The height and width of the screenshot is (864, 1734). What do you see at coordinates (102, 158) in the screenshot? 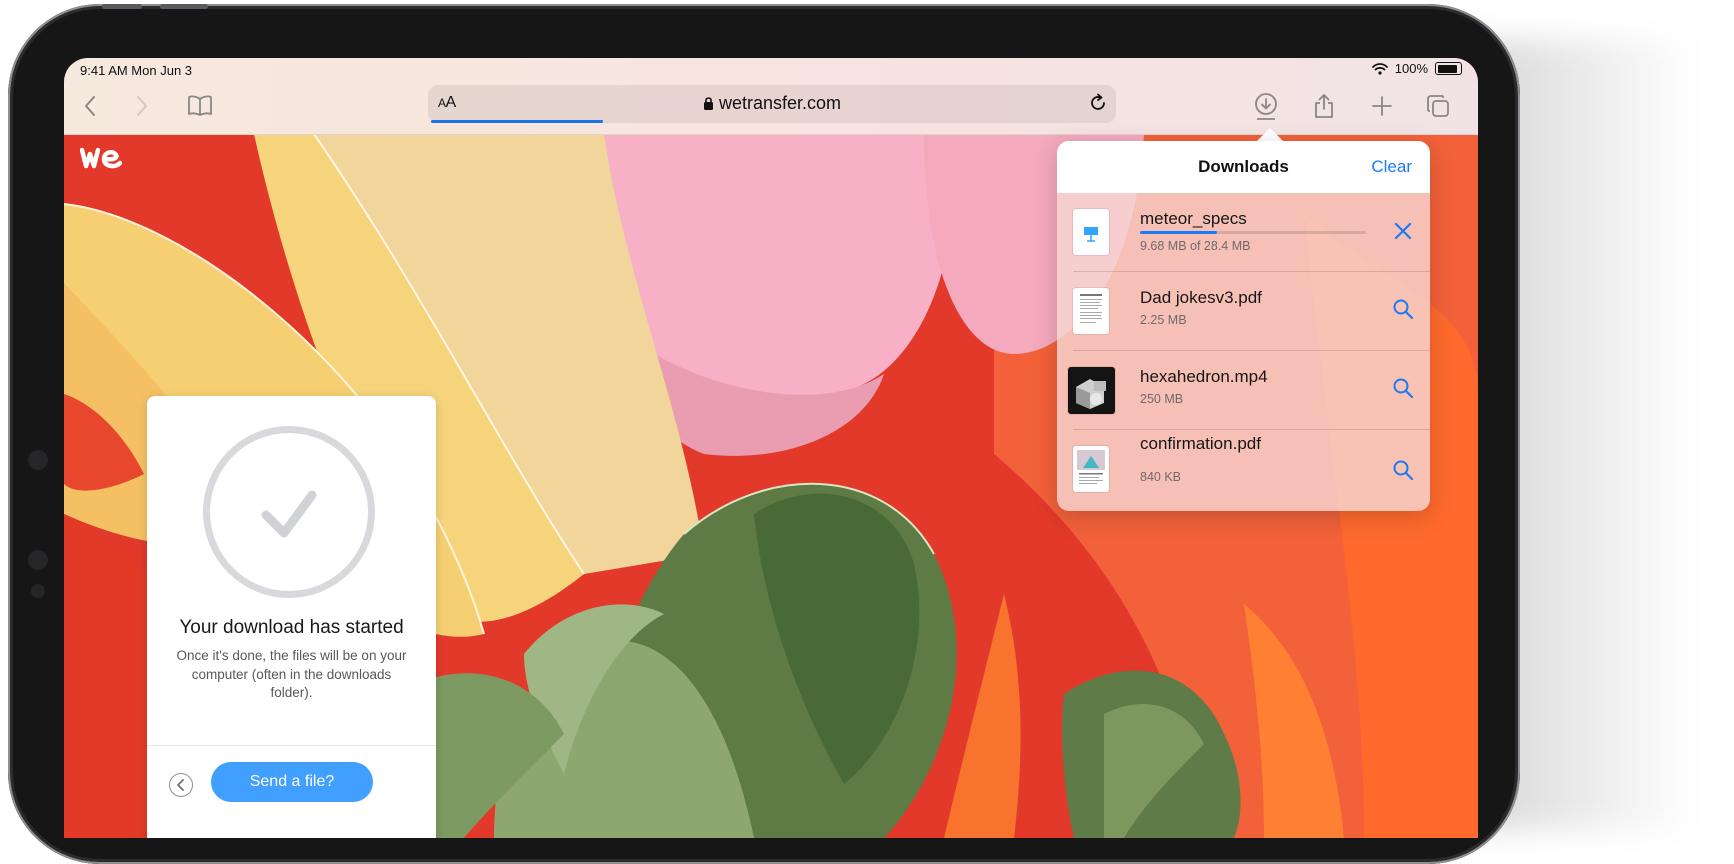
I see `wetransfer-logo` at bounding box center [102, 158].